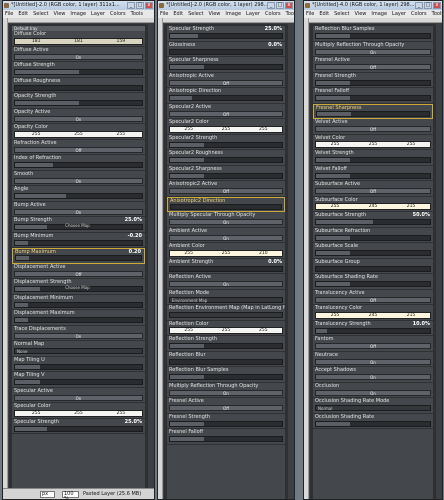 This screenshot has width=444, height=500. I want to click on zoom-select: 100 %, so click(70, 495).